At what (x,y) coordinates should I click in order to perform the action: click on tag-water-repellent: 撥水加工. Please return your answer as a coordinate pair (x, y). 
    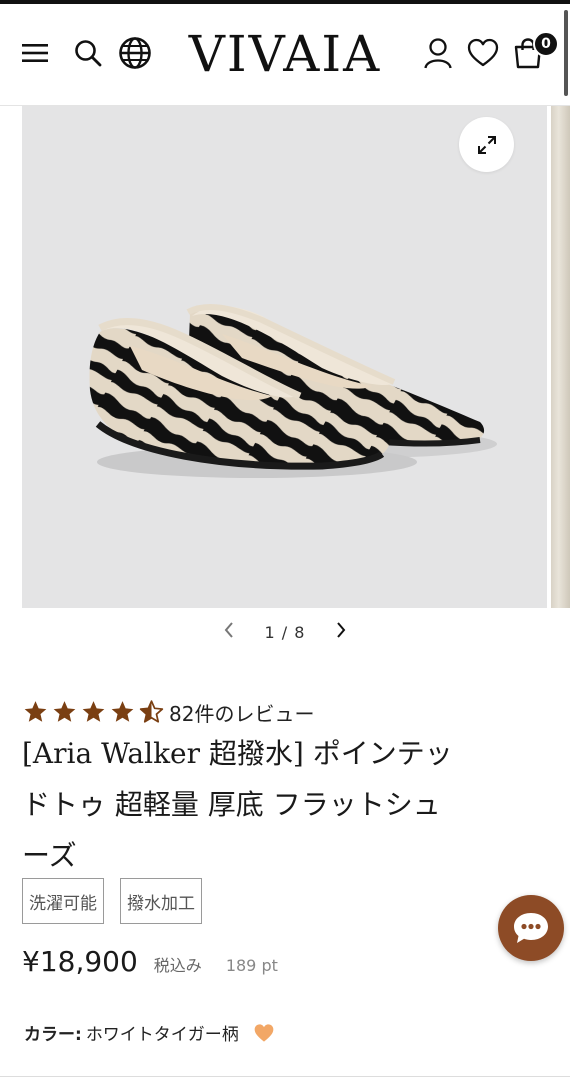
    Looking at the image, I should click on (161, 901).